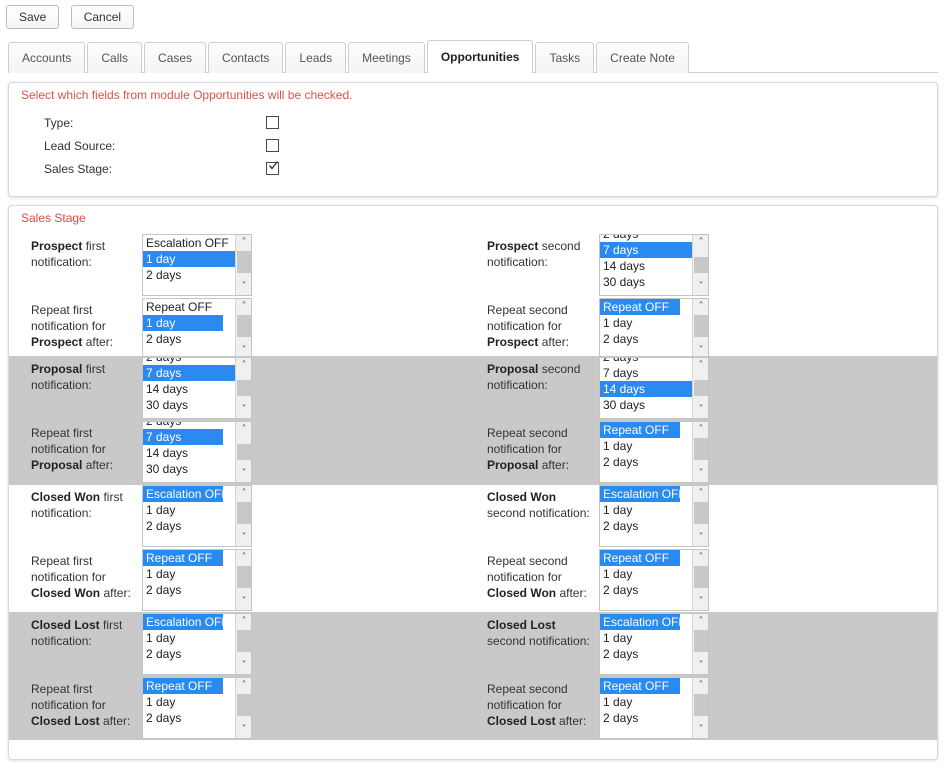  I want to click on tab-cases: Cases, so click(175, 57).